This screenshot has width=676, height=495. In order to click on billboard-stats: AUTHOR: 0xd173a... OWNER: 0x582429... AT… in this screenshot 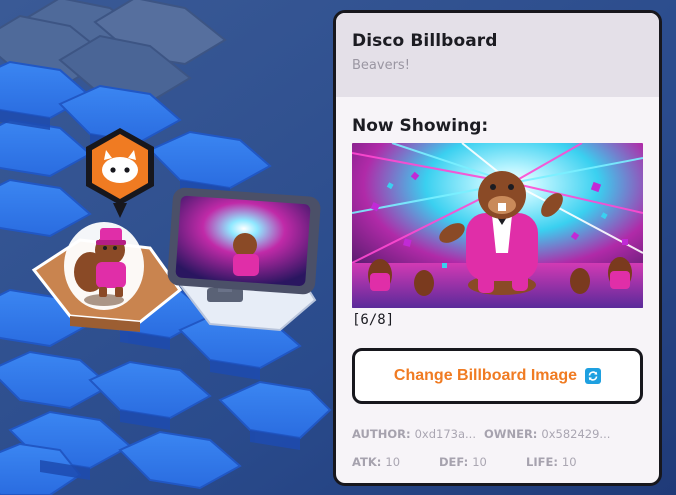, I will do `click(497, 448)`.